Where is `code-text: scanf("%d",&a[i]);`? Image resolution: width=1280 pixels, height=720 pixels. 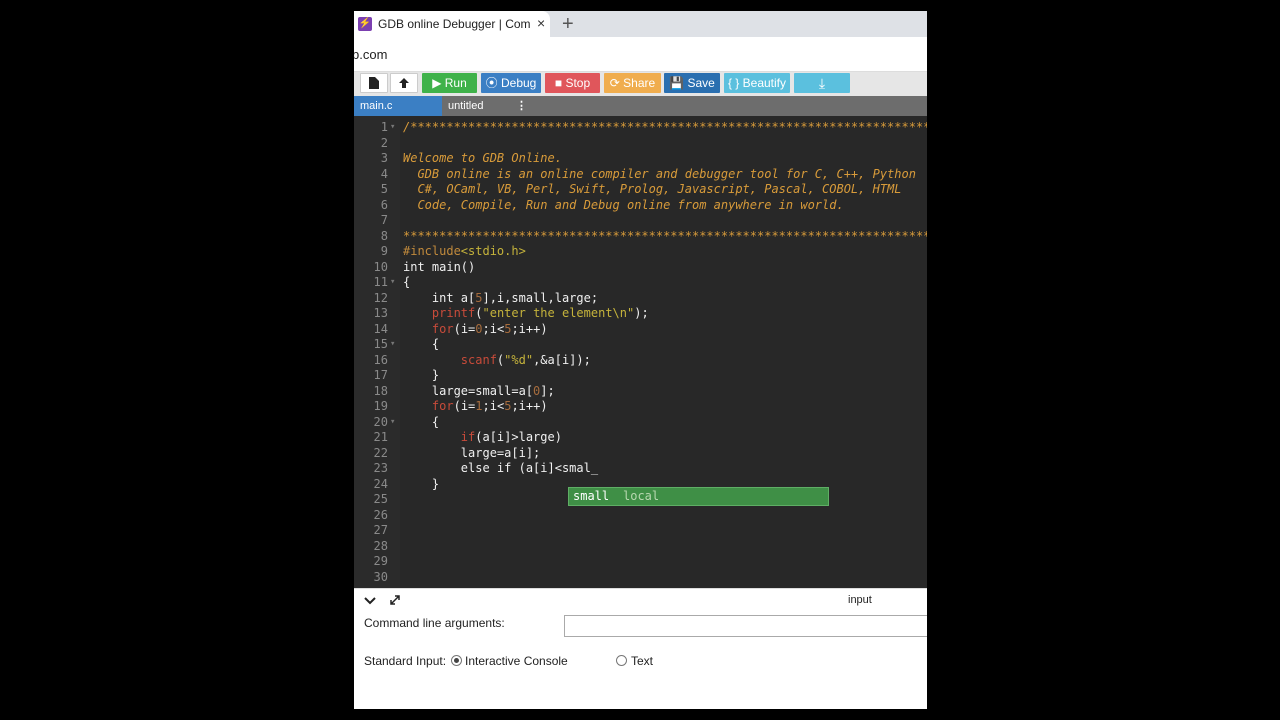
code-text: scanf("%d",&a[i]); is located at coordinates (497, 361).